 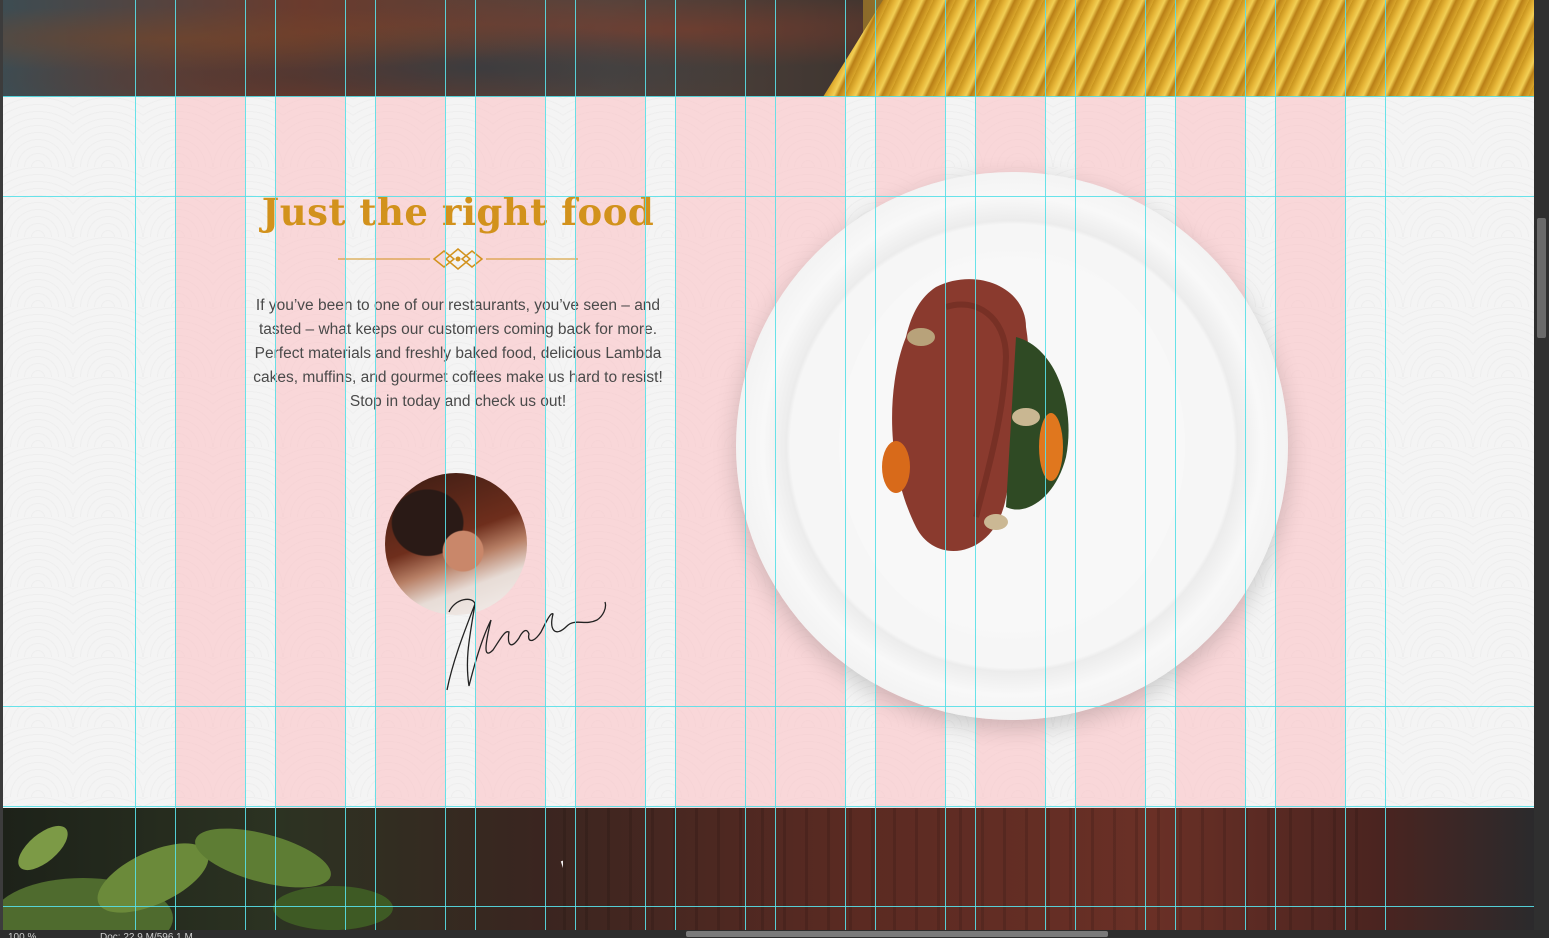 What do you see at coordinates (897, 934) in the screenshot?
I see `horizontal-scrollbar-thumb` at bounding box center [897, 934].